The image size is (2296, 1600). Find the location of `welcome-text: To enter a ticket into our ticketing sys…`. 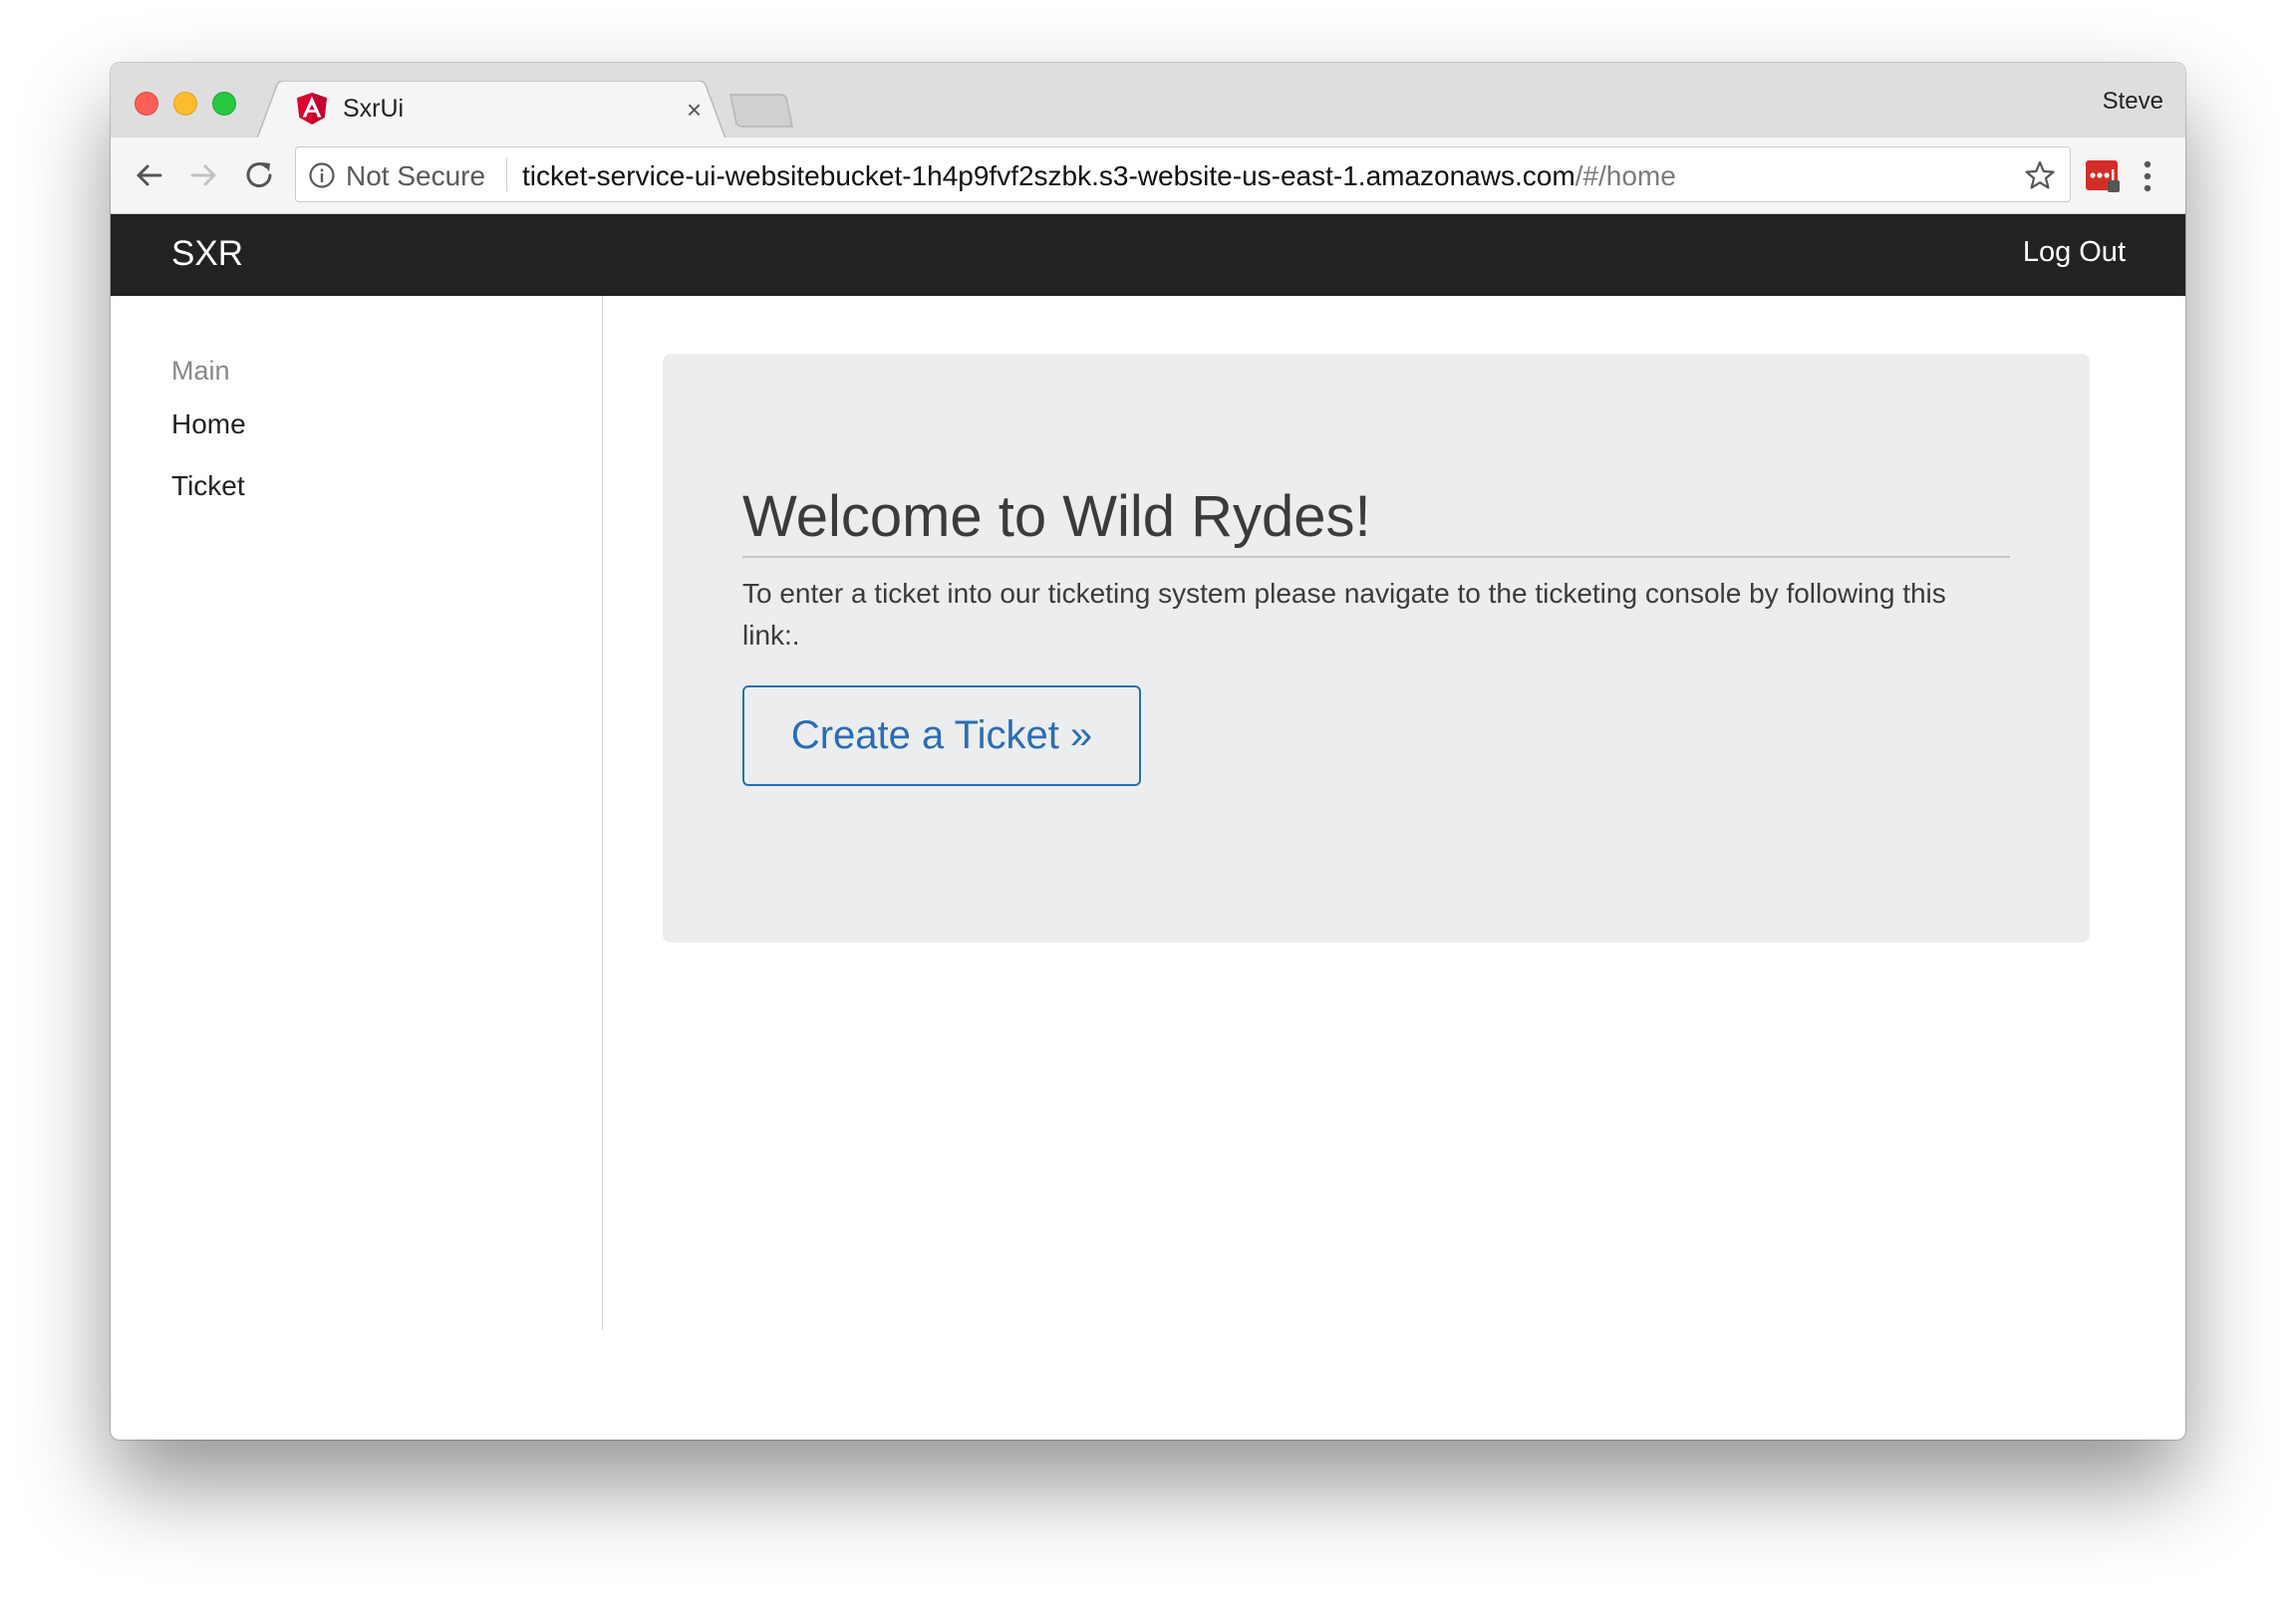

welcome-text: To enter a ticket into our ticketing sys… is located at coordinates (1344, 614).